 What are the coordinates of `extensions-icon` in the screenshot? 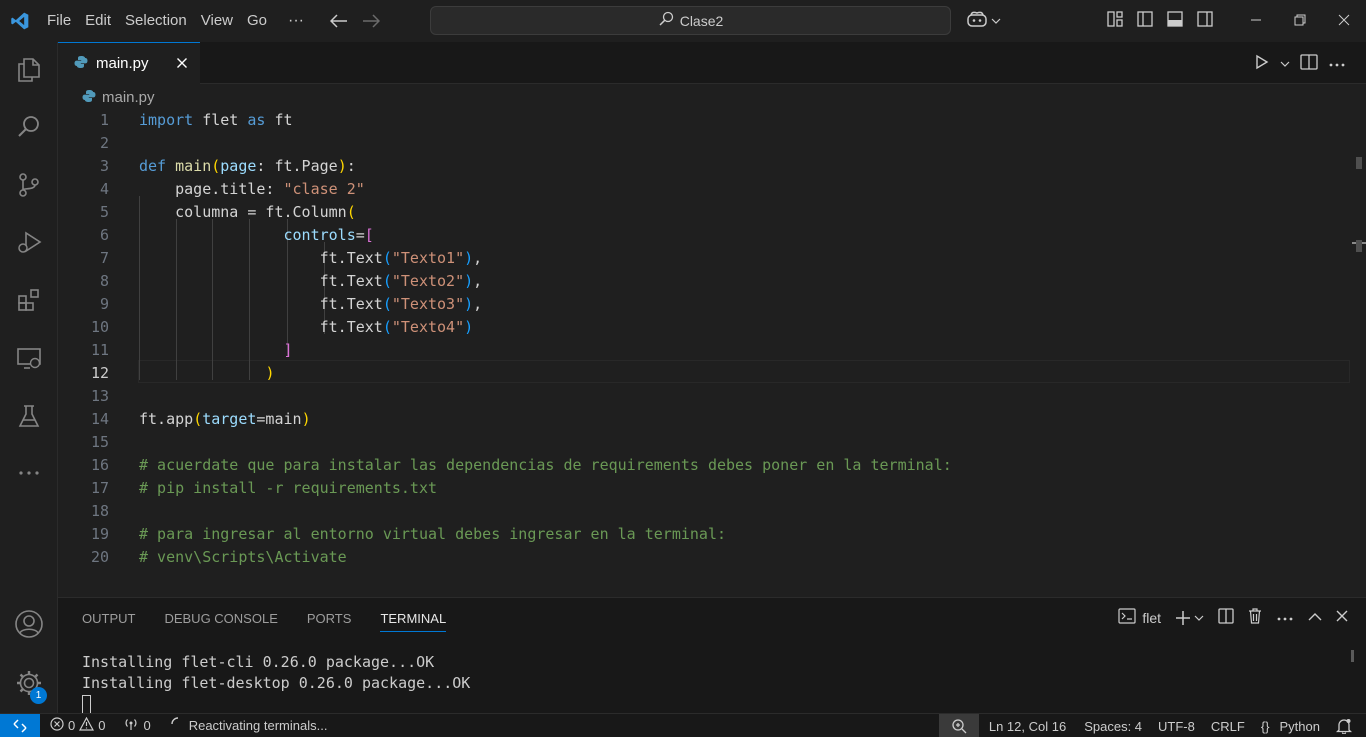 It's located at (29, 300).